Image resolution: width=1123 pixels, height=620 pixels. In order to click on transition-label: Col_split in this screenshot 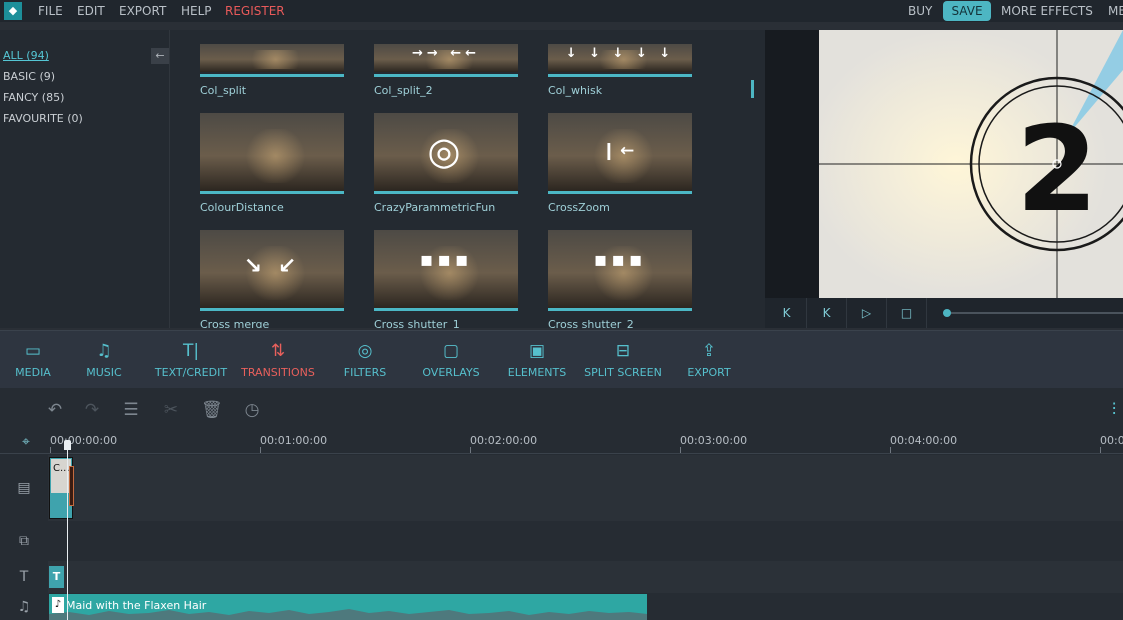, I will do `click(223, 90)`.